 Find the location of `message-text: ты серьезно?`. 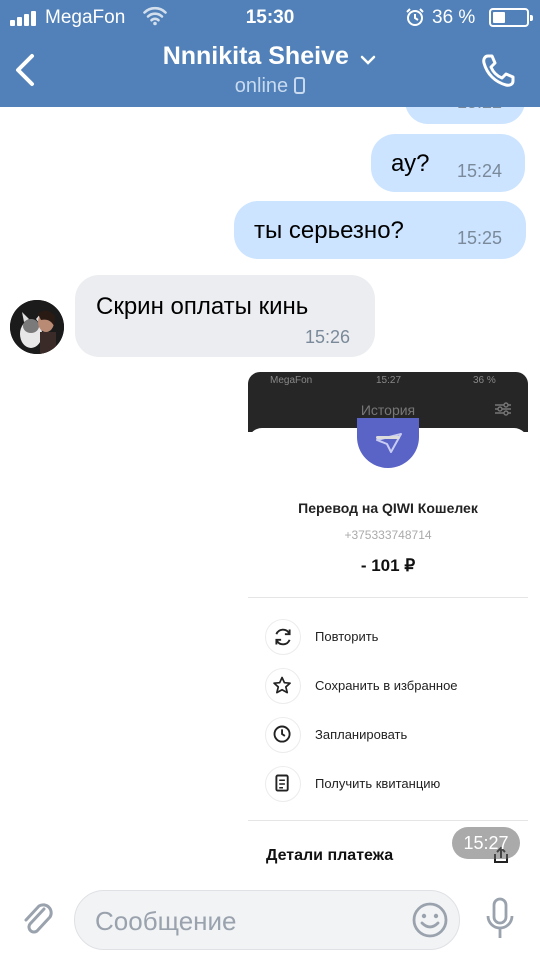

message-text: ты серьезно? is located at coordinates (329, 230).